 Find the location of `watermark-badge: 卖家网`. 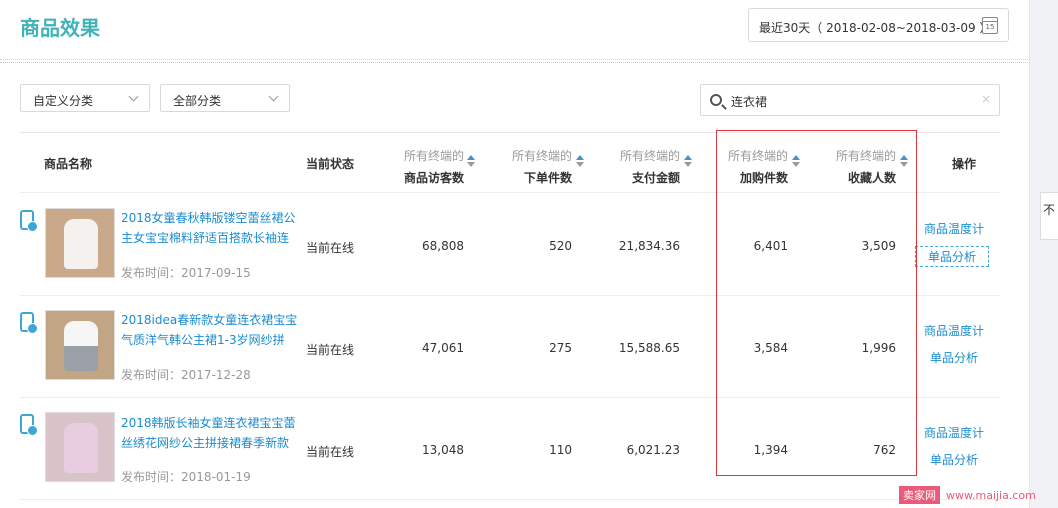

watermark-badge: 卖家网 is located at coordinates (919, 495).